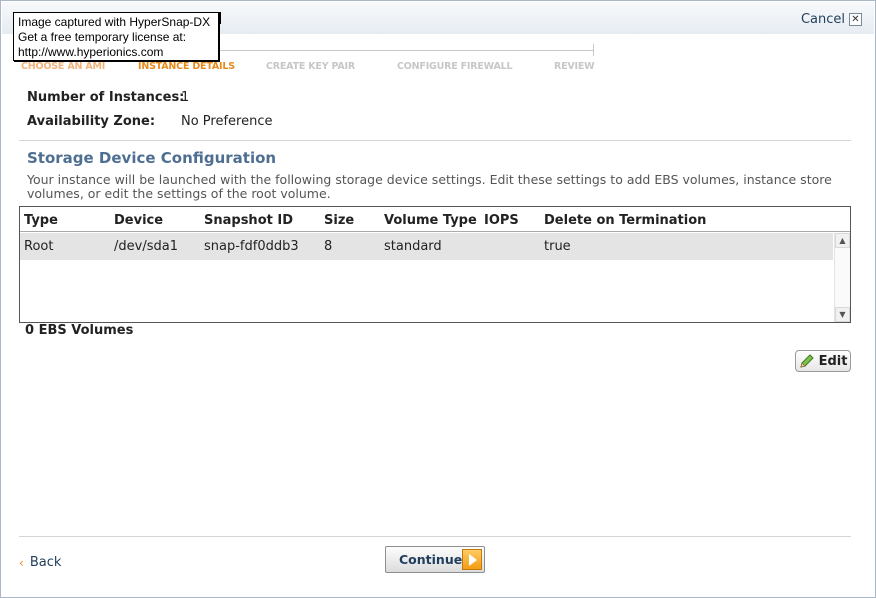 The image size is (876, 598). What do you see at coordinates (455, 66) in the screenshot?
I see `step-configure-firewall: CONFIGURE FIREWALL` at bounding box center [455, 66].